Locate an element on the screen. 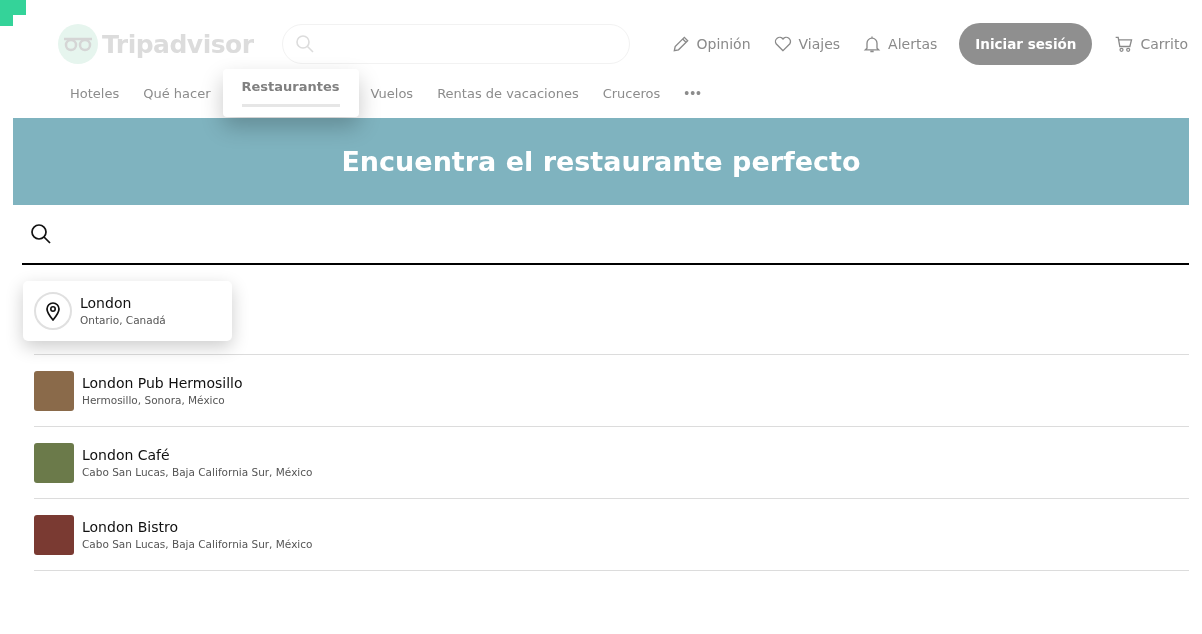  cart-icon is located at coordinates (1124, 44).